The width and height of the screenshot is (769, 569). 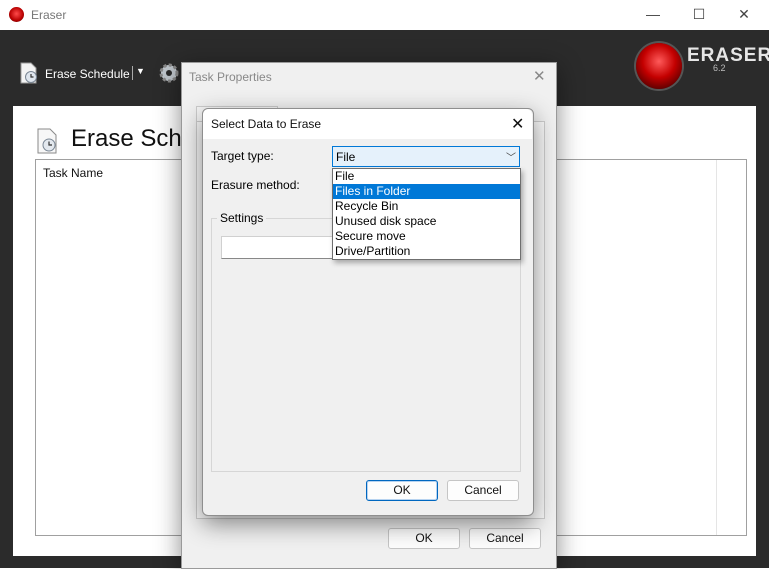 What do you see at coordinates (278, 247) in the screenshot?
I see `settings-path-input` at bounding box center [278, 247].